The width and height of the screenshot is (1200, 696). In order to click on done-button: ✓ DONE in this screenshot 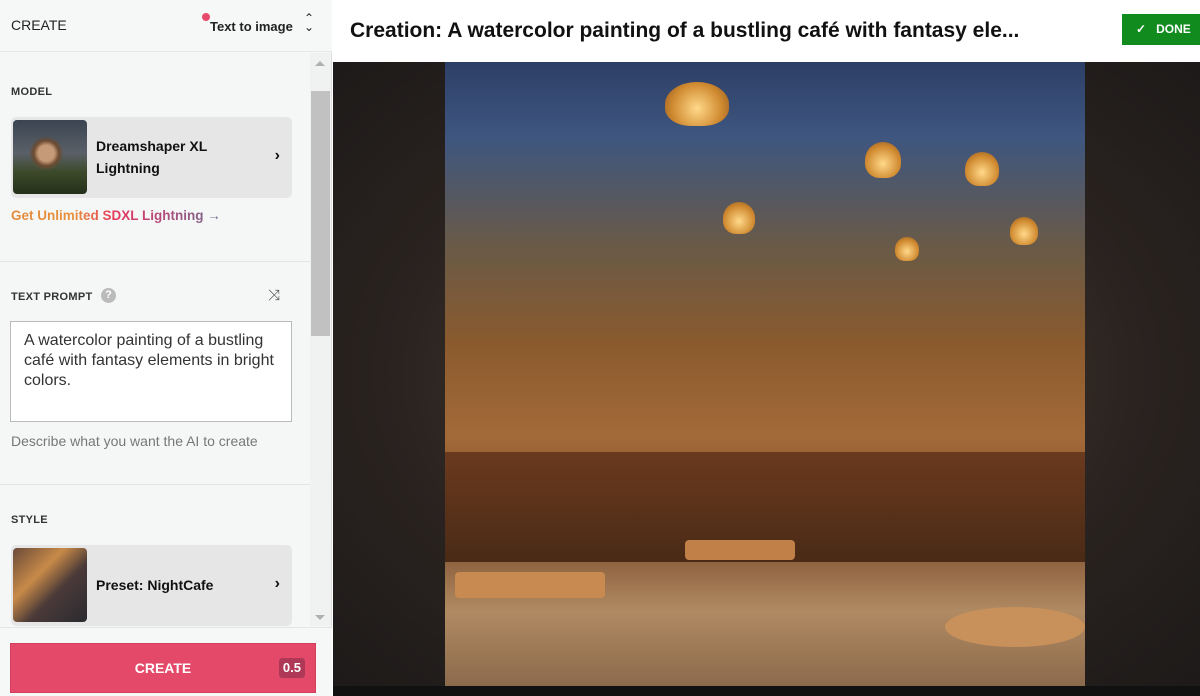, I will do `click(1161, 29)`.